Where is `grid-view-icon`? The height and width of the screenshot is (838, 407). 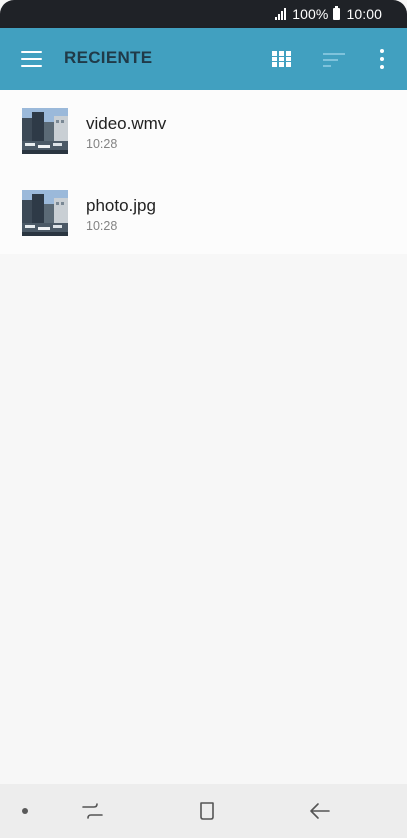 grid-view-icon is located at coordinates (281, 59).